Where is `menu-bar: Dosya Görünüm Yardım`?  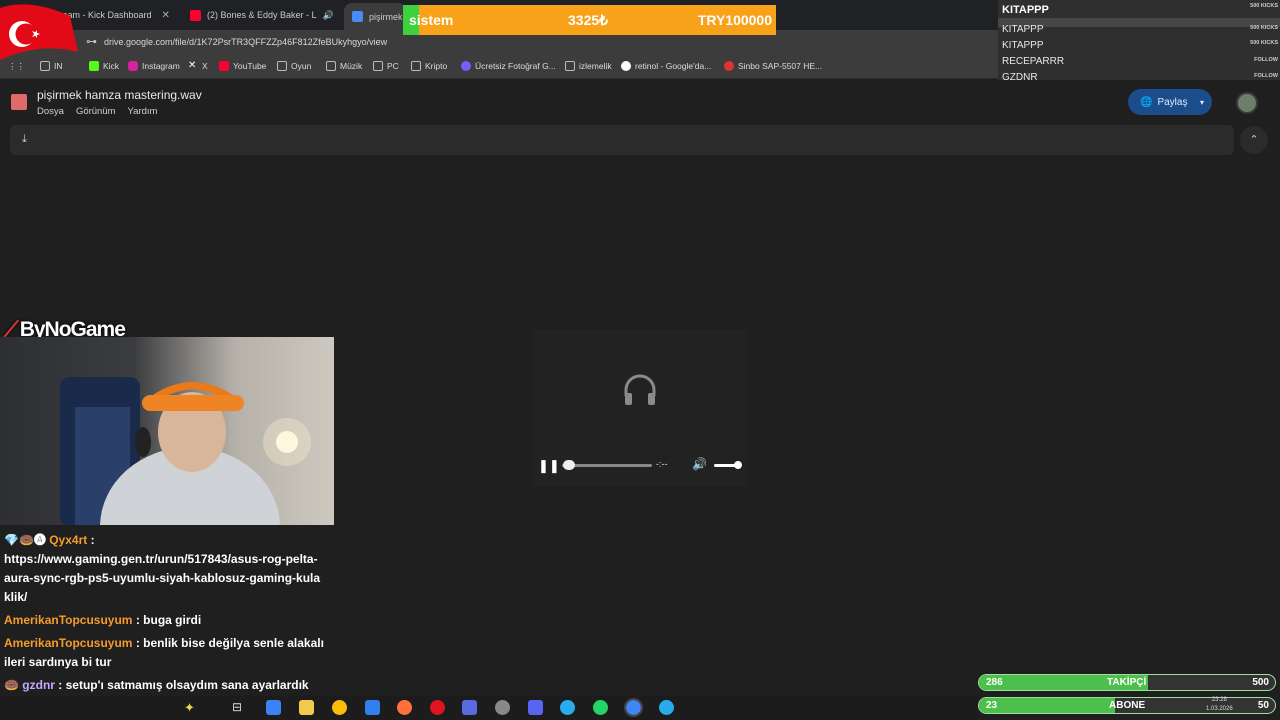 menu-bar: Dosya Görünüm Yardım is located at coordinates (97, 111).